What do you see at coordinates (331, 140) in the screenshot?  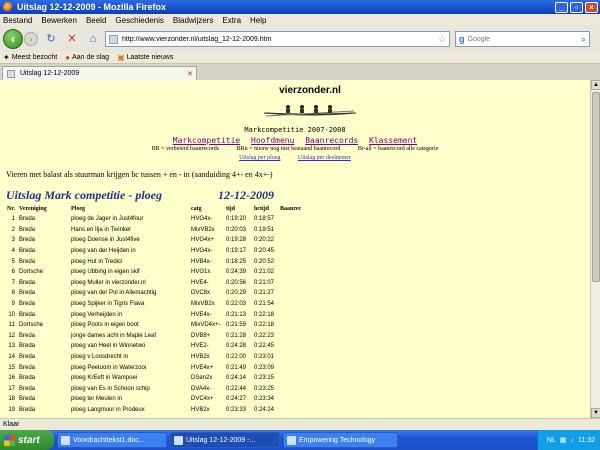 I see `link-baanrecords: Baanrecords` at bounding box center [331, 140].